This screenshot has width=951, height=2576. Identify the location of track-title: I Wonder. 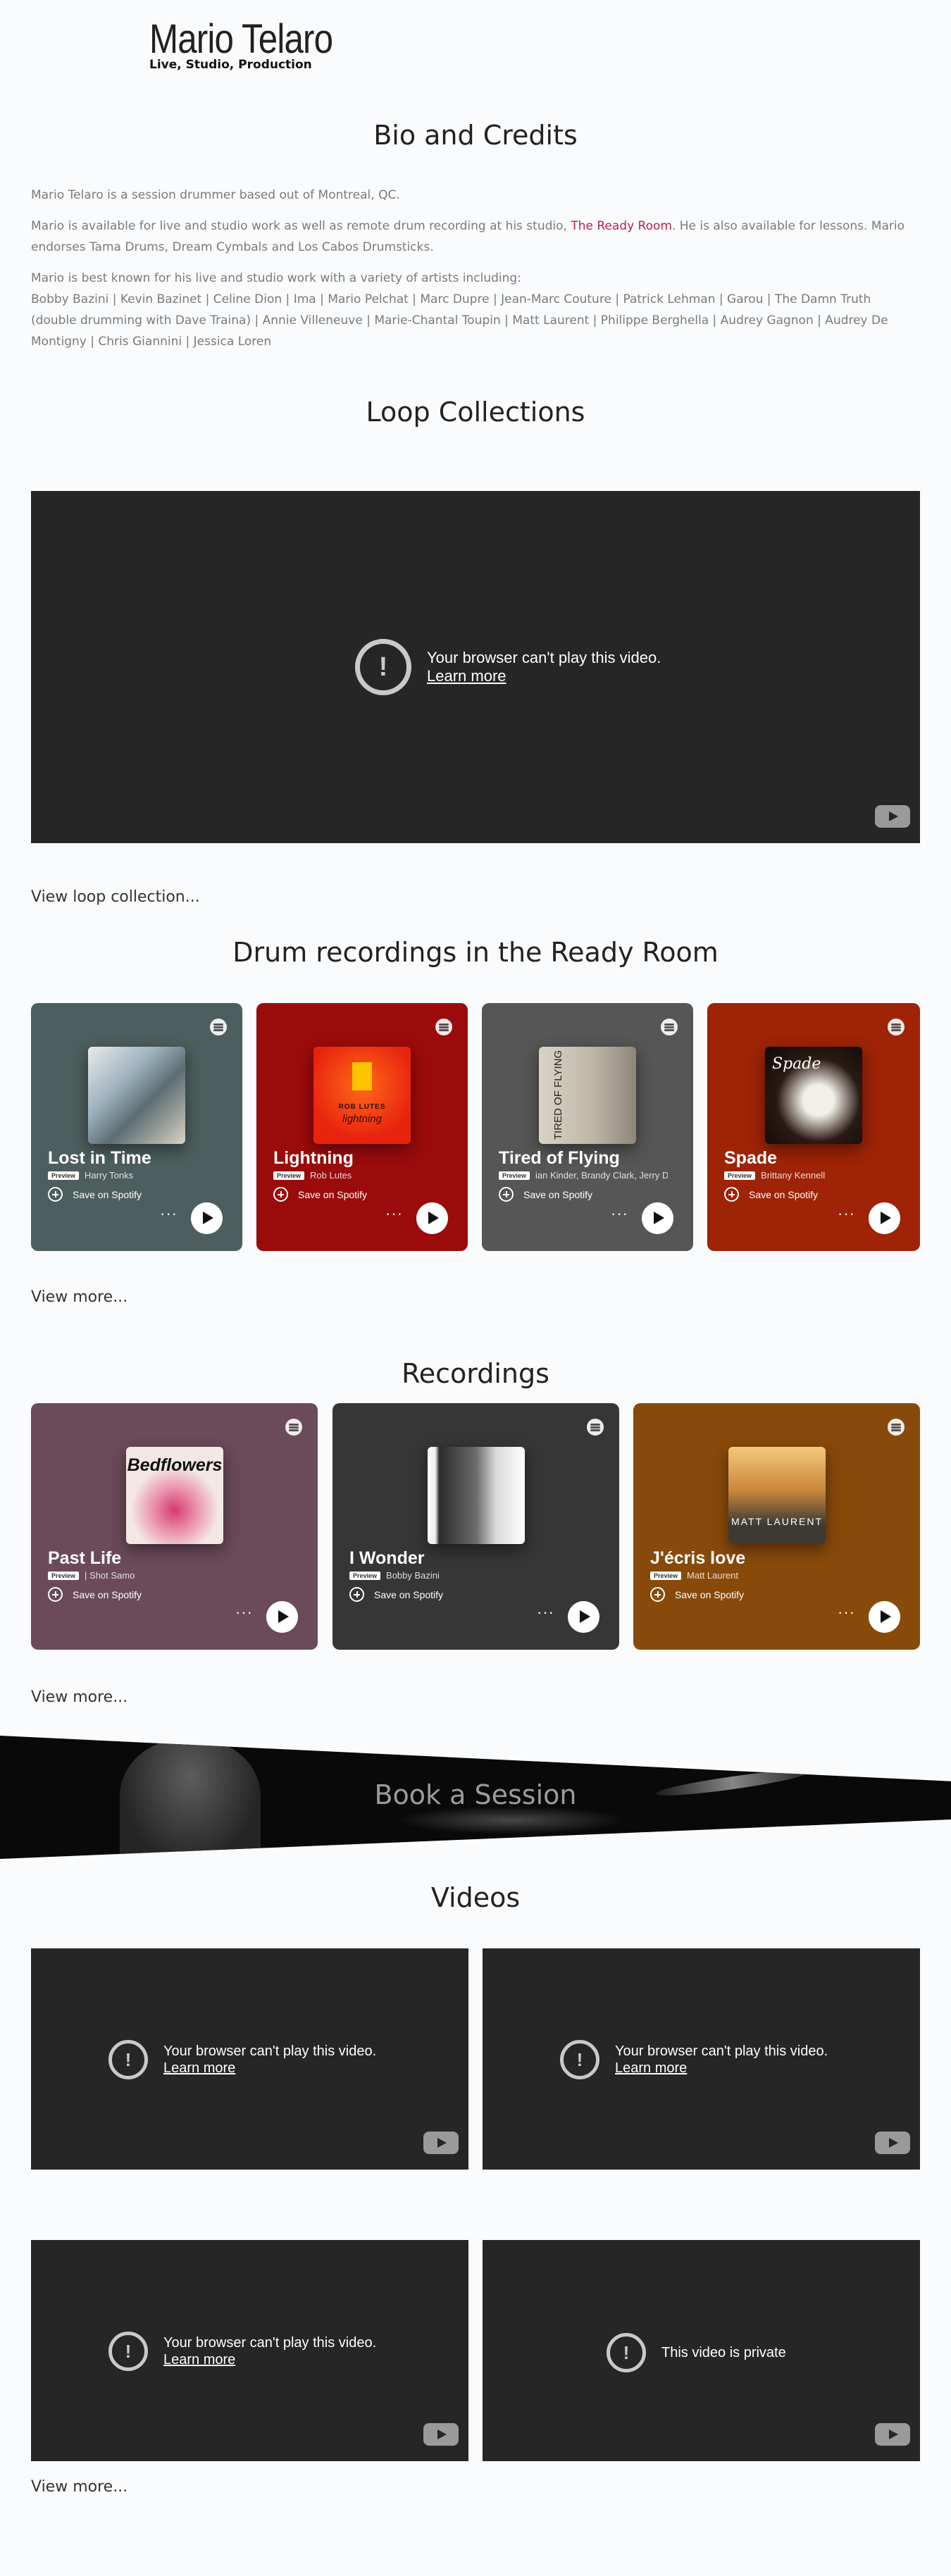
(386, 1558).